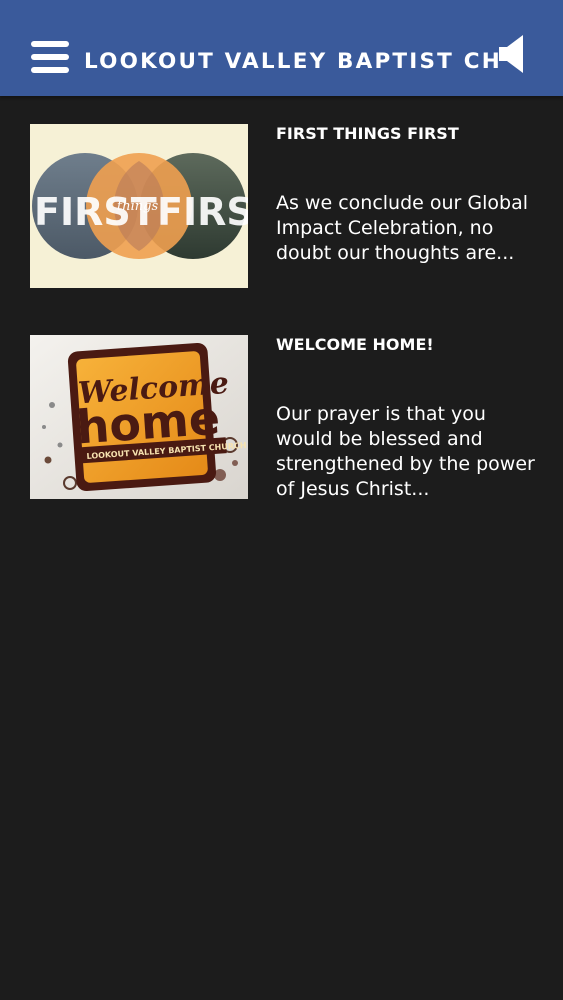 The height and width of the screenshot is (1000, 563). What do you see at coordinates (202, 212) in the screenshot?
I see `image-text-first-right: FIRST` at bounding box center [202, 212].